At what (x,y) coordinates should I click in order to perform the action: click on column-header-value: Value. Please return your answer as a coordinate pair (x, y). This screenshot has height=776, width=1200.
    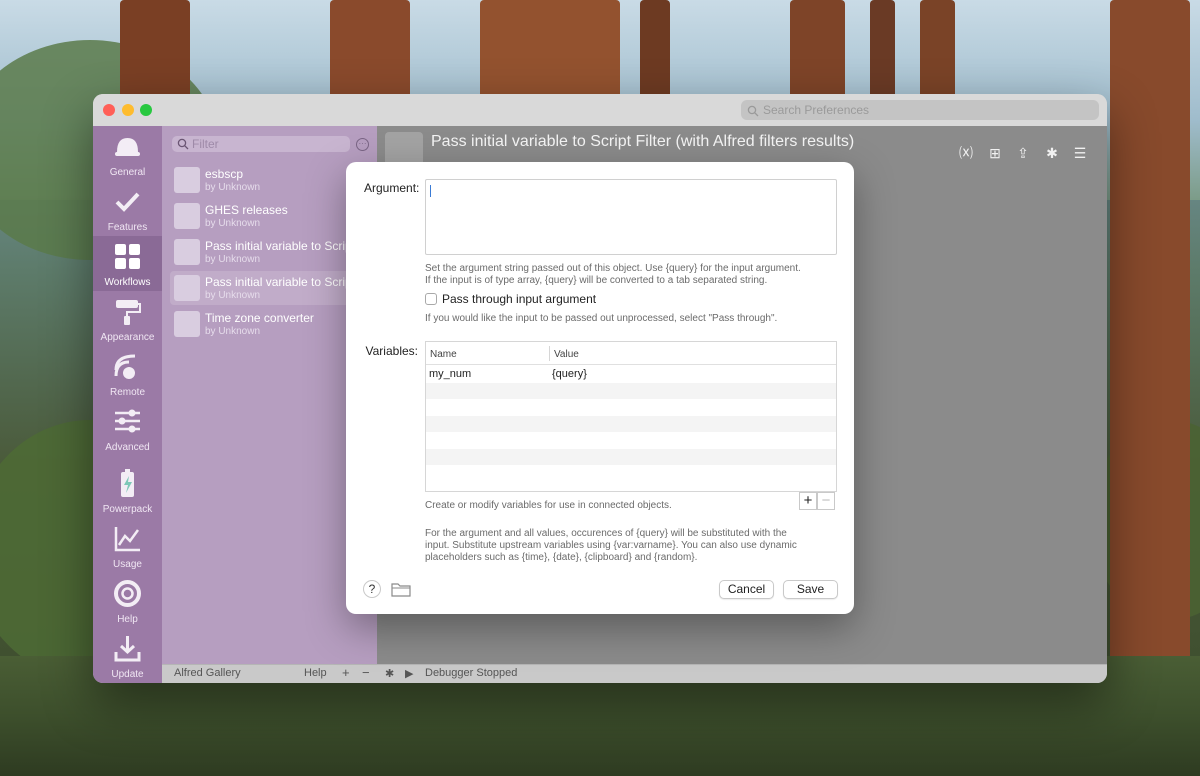
    Looking at the image, I should click on (566, 354).